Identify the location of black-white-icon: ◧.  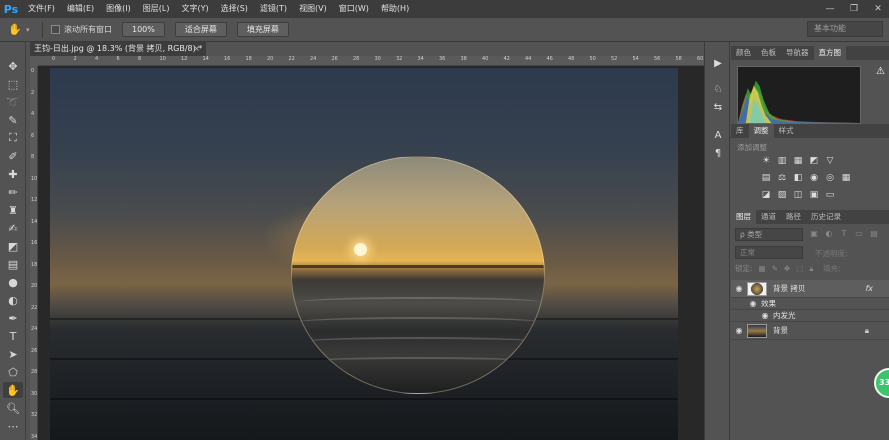
(798, 178).